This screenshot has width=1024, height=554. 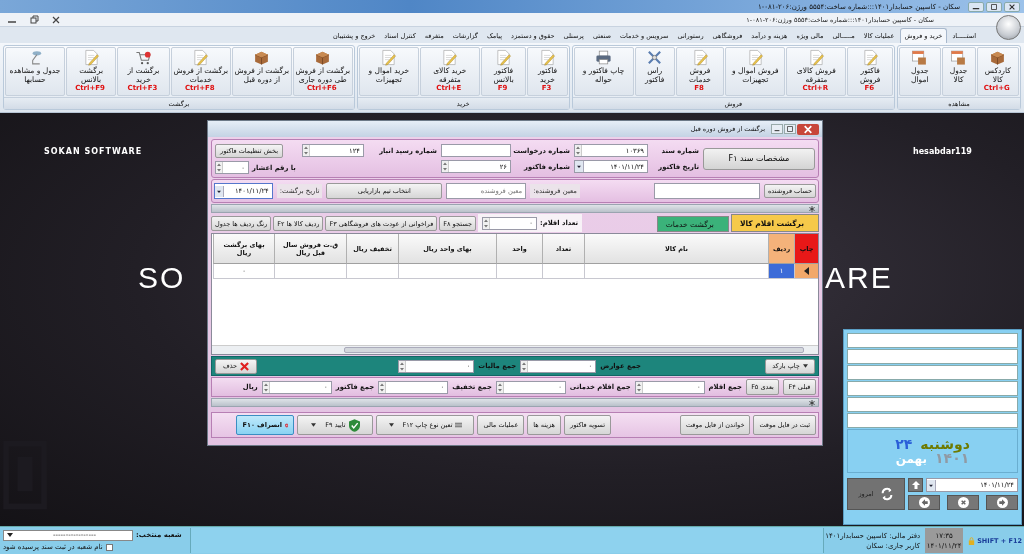 What do you see at coordinates (245, 366) in the screenshot?
I see `delete-icon` at bounding box center [245, 366].